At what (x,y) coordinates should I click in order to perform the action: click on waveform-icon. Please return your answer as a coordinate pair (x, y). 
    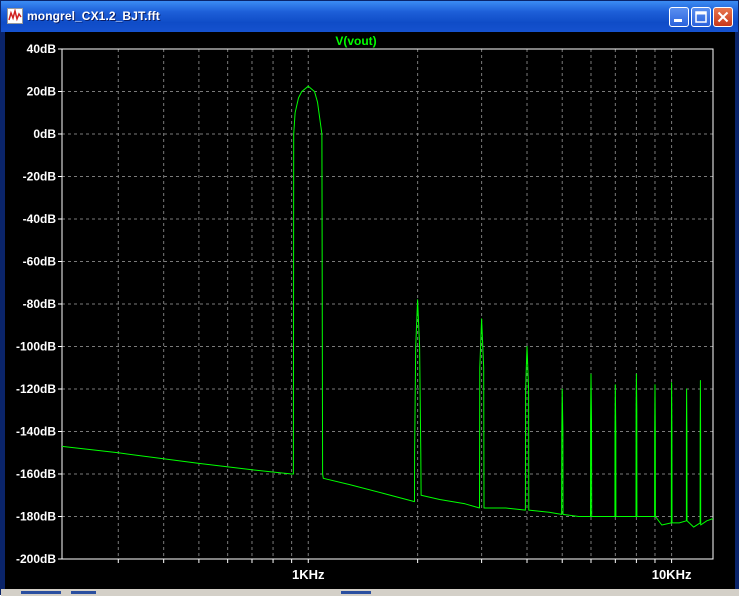
    Looking at the image, I should click on (15, 16).